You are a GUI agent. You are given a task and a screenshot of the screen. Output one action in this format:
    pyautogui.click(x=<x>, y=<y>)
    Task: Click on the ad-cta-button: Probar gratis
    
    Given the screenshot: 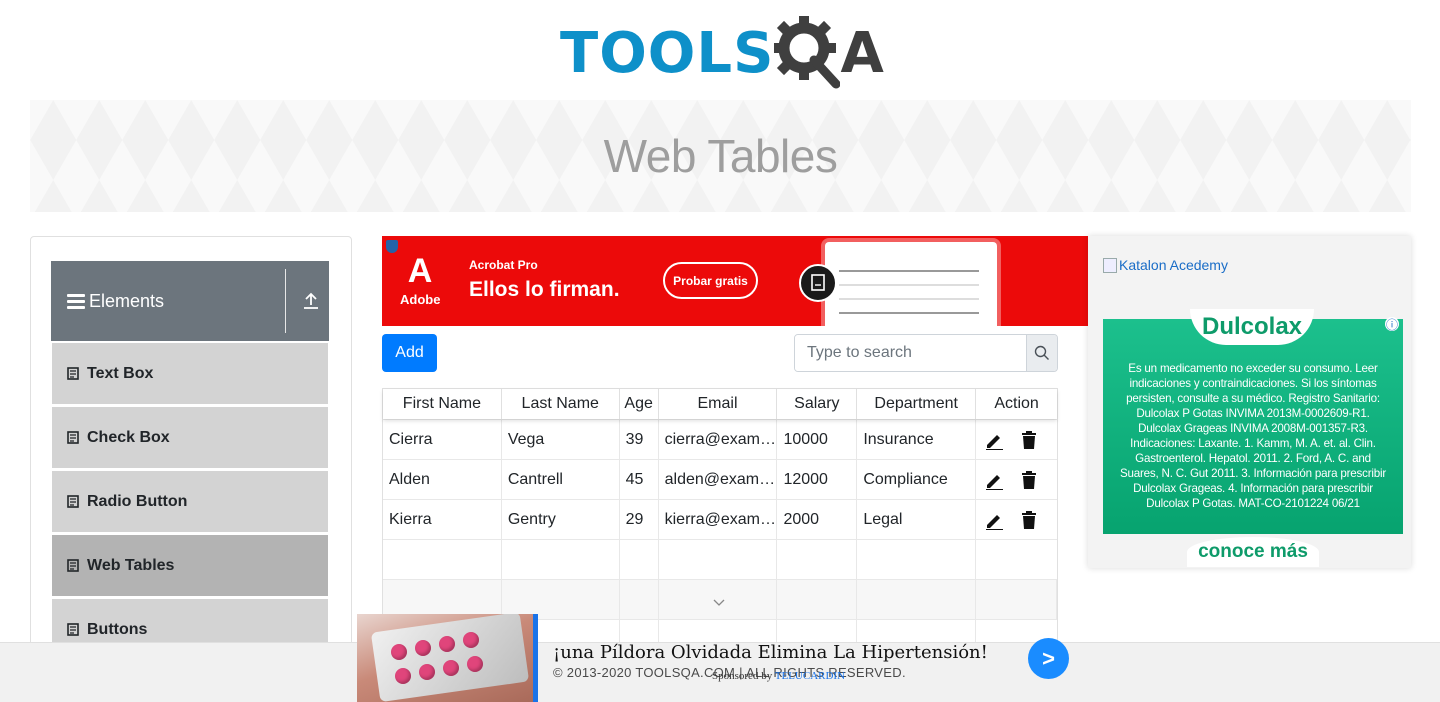 What is the action you would take?
    pyautogui.click(x=710, y=280)
    